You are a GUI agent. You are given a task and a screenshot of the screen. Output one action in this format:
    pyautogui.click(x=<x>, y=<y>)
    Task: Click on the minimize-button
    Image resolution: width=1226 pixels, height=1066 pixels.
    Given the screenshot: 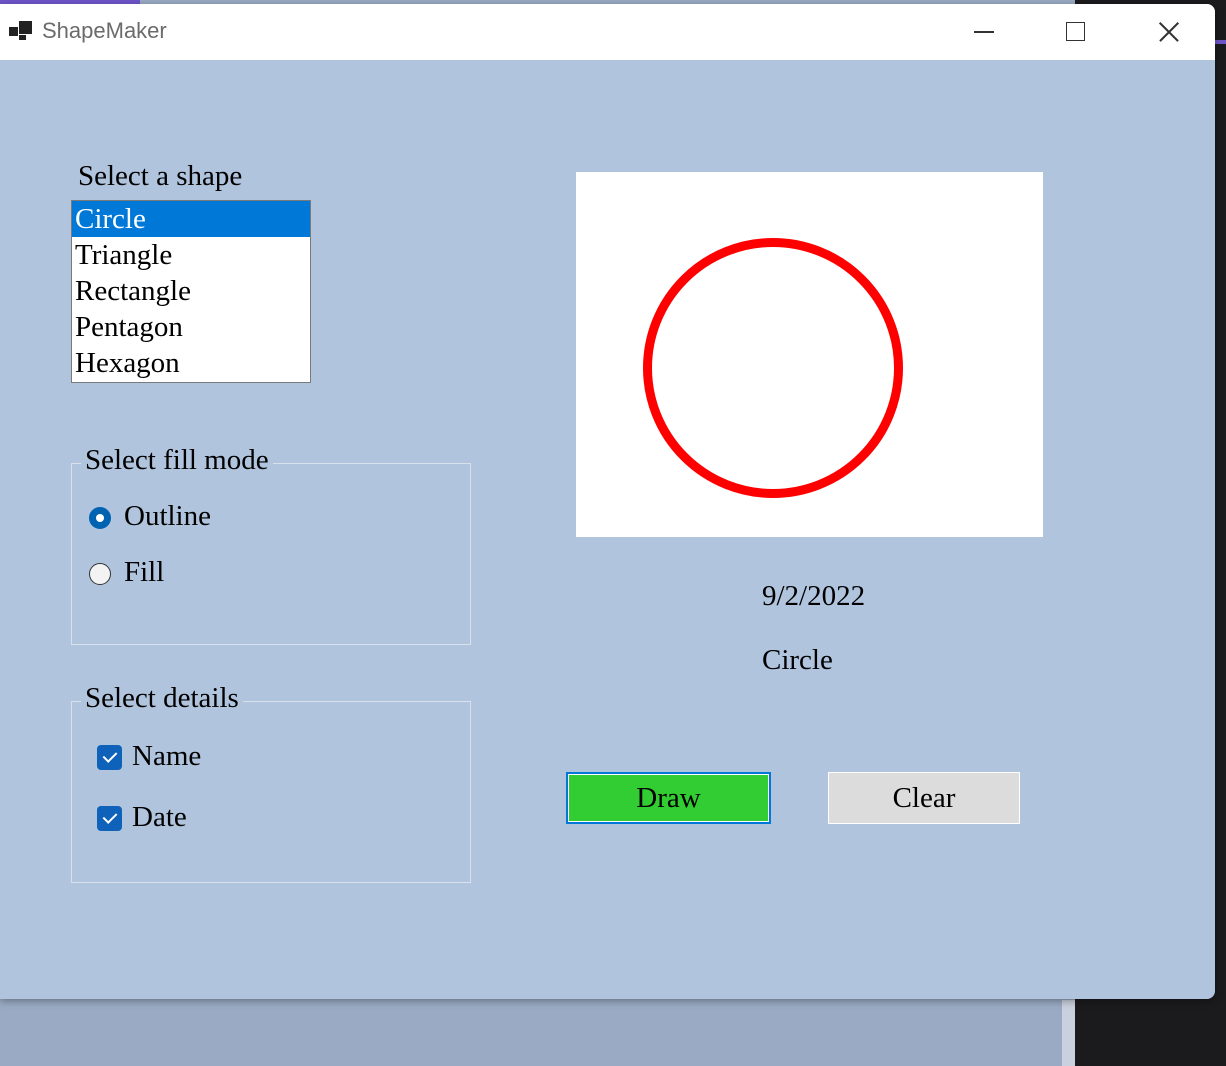 What is the action you would take?
    pyautogui.click(x=984, y=32)
    